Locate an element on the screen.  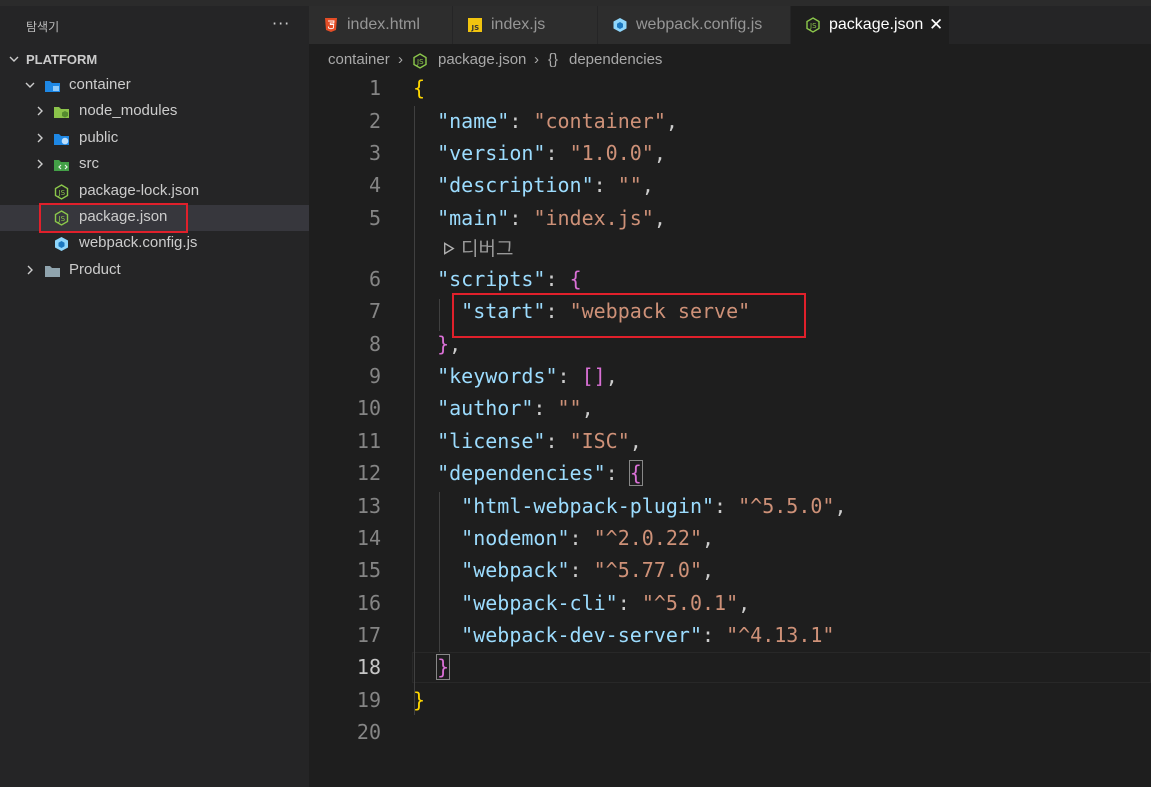
breadcrumb-folder: container is located at coordinates (359, 59).